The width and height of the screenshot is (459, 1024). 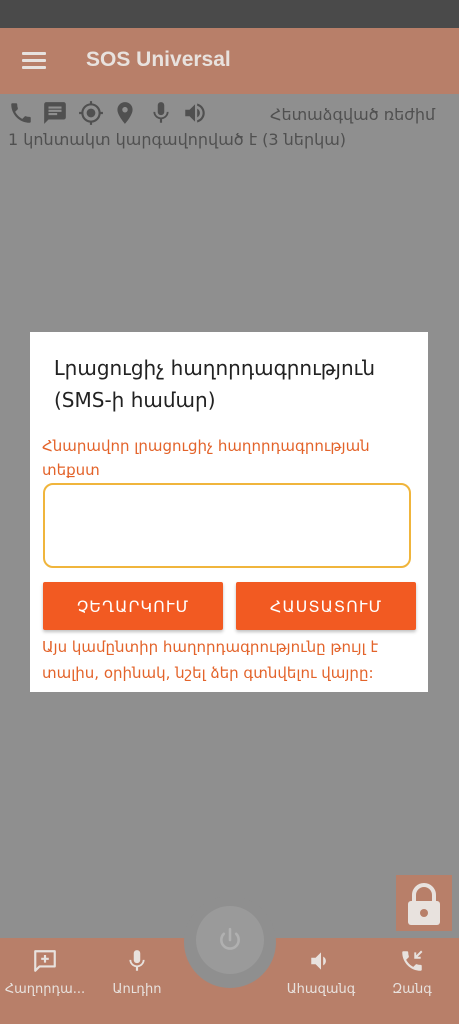 I want to click on add-message-icon, so click(x=45, y=961).